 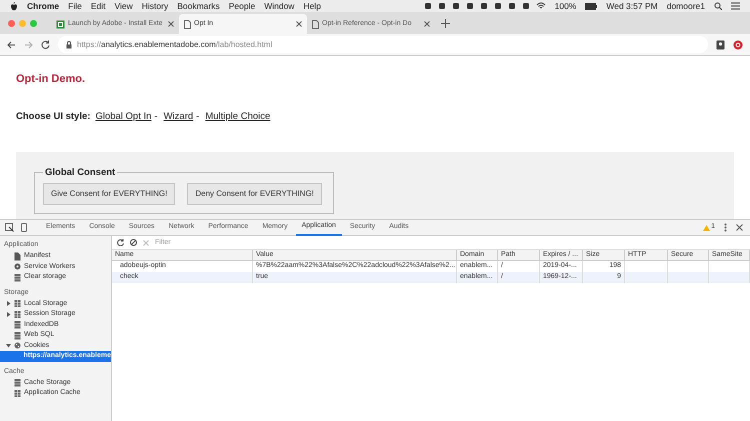 What do you see at coordinates (17, 256) in the screenshot?
I see `file-icon` at bounding box center [17, 256].